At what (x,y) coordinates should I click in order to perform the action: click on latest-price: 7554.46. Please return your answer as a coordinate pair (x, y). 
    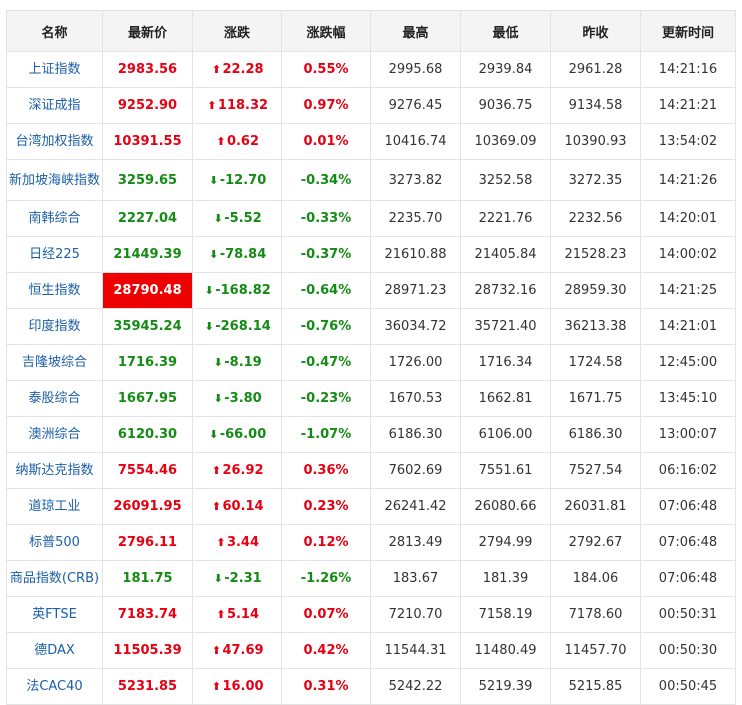
    Looking at the image, I should click on (147, 470).